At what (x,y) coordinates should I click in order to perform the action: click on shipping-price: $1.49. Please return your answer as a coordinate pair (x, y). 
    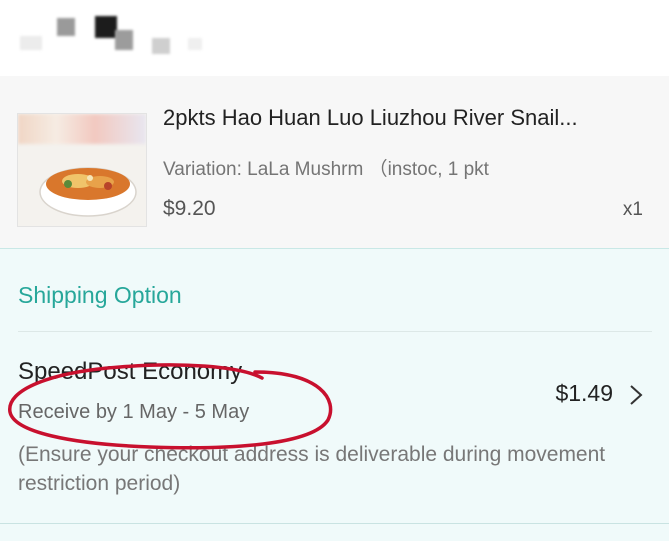
    Looking at the image, I should click on (584, 393).